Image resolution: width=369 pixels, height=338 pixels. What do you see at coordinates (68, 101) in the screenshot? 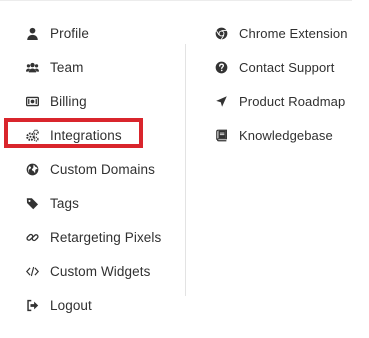
I see `menu-item-label: Billing` at bounding box center [68, 101].